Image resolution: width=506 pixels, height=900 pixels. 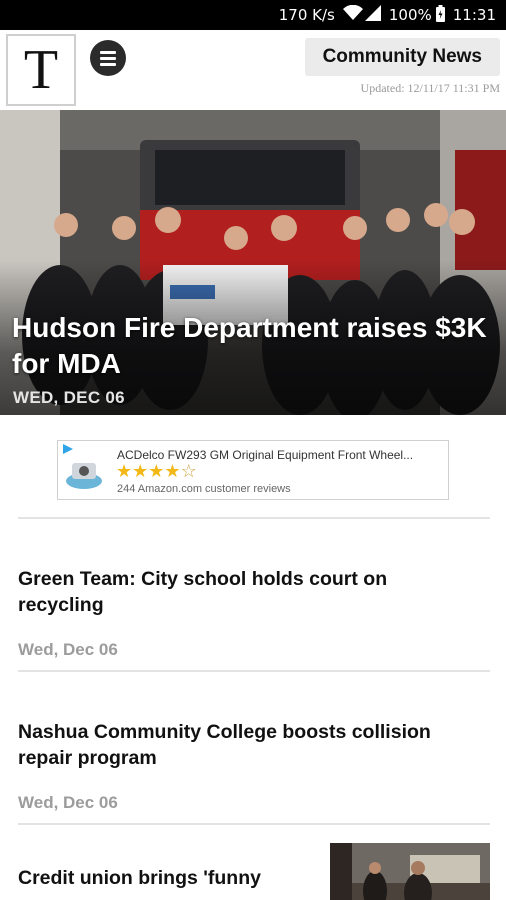 I want to click on battery-icon, so click(x=440, y=15).